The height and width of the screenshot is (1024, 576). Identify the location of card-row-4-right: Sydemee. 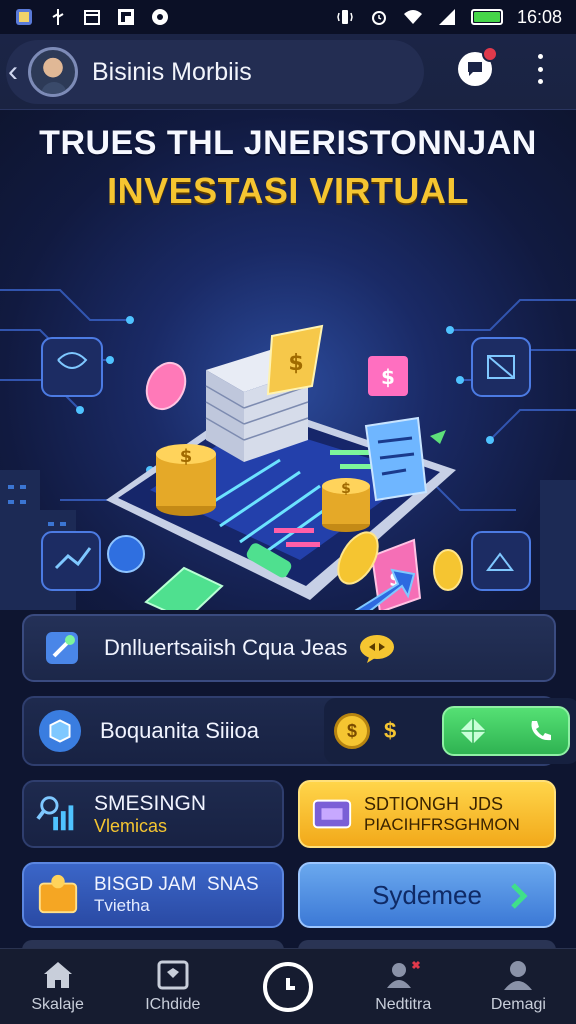
(427, 895).